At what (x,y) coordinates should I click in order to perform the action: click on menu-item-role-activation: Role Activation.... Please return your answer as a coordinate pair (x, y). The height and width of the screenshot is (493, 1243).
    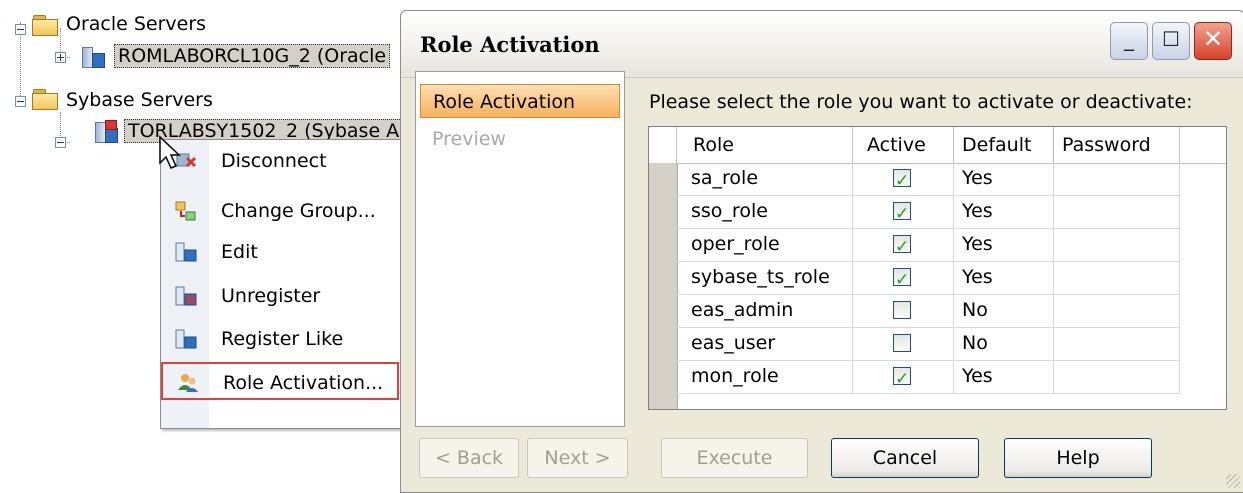
    Looking at the image, I should click on (280, 381).